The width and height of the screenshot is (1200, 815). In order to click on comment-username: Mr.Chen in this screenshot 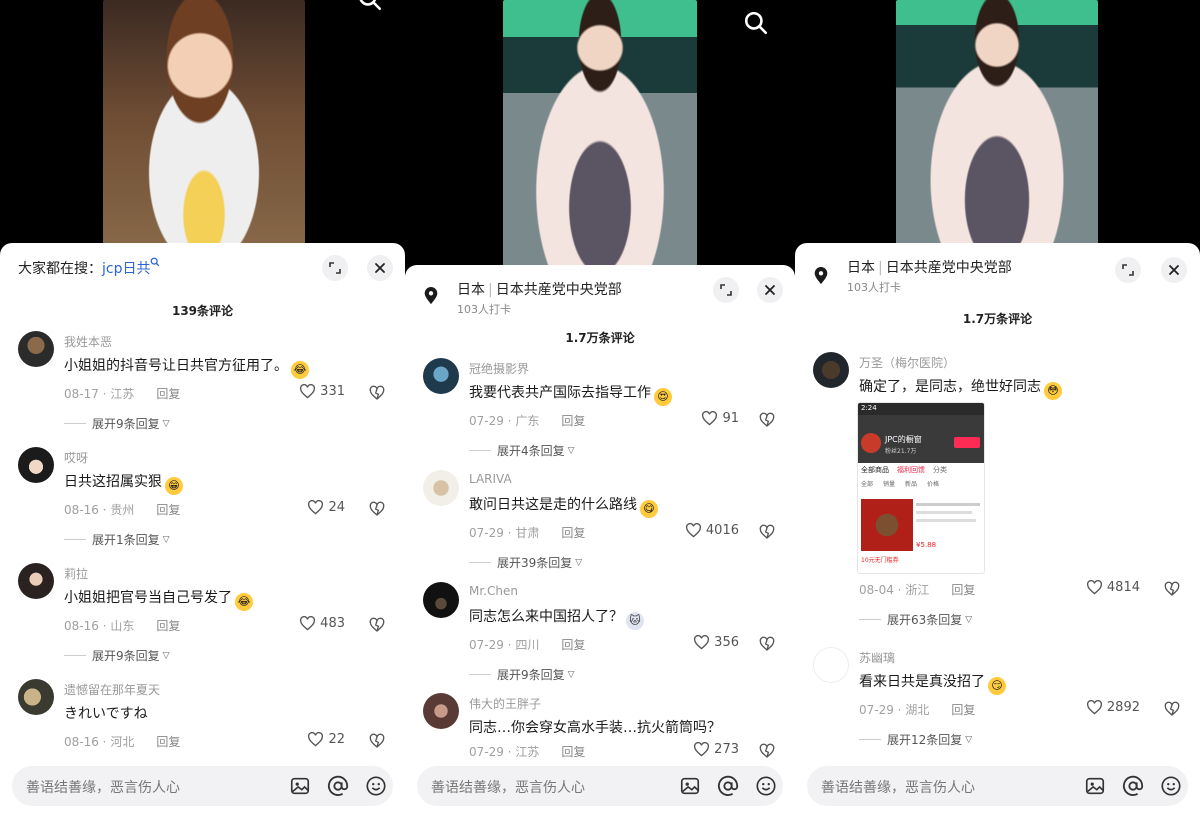, I will do `click(493, 591)`.